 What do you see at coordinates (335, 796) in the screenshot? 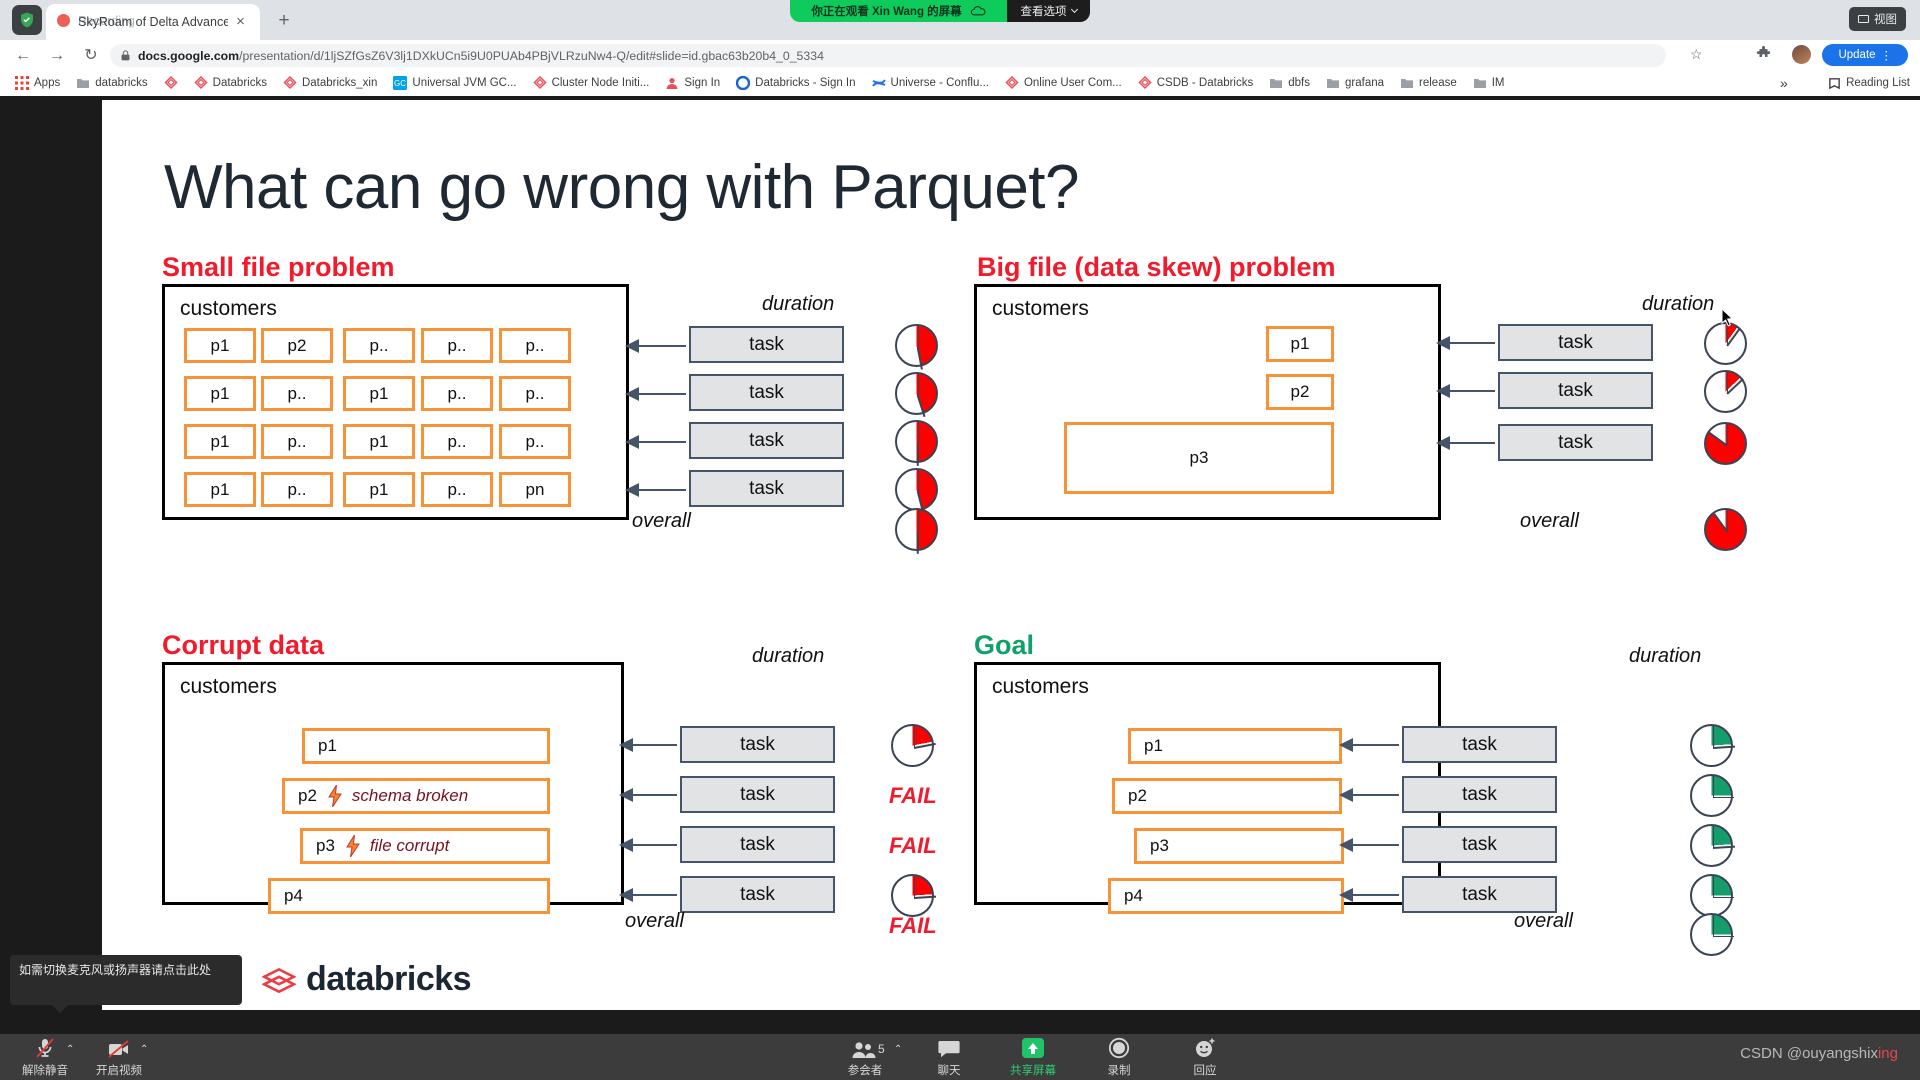
I see `lightning-bolt-icon` at bounding box center [335, 796].